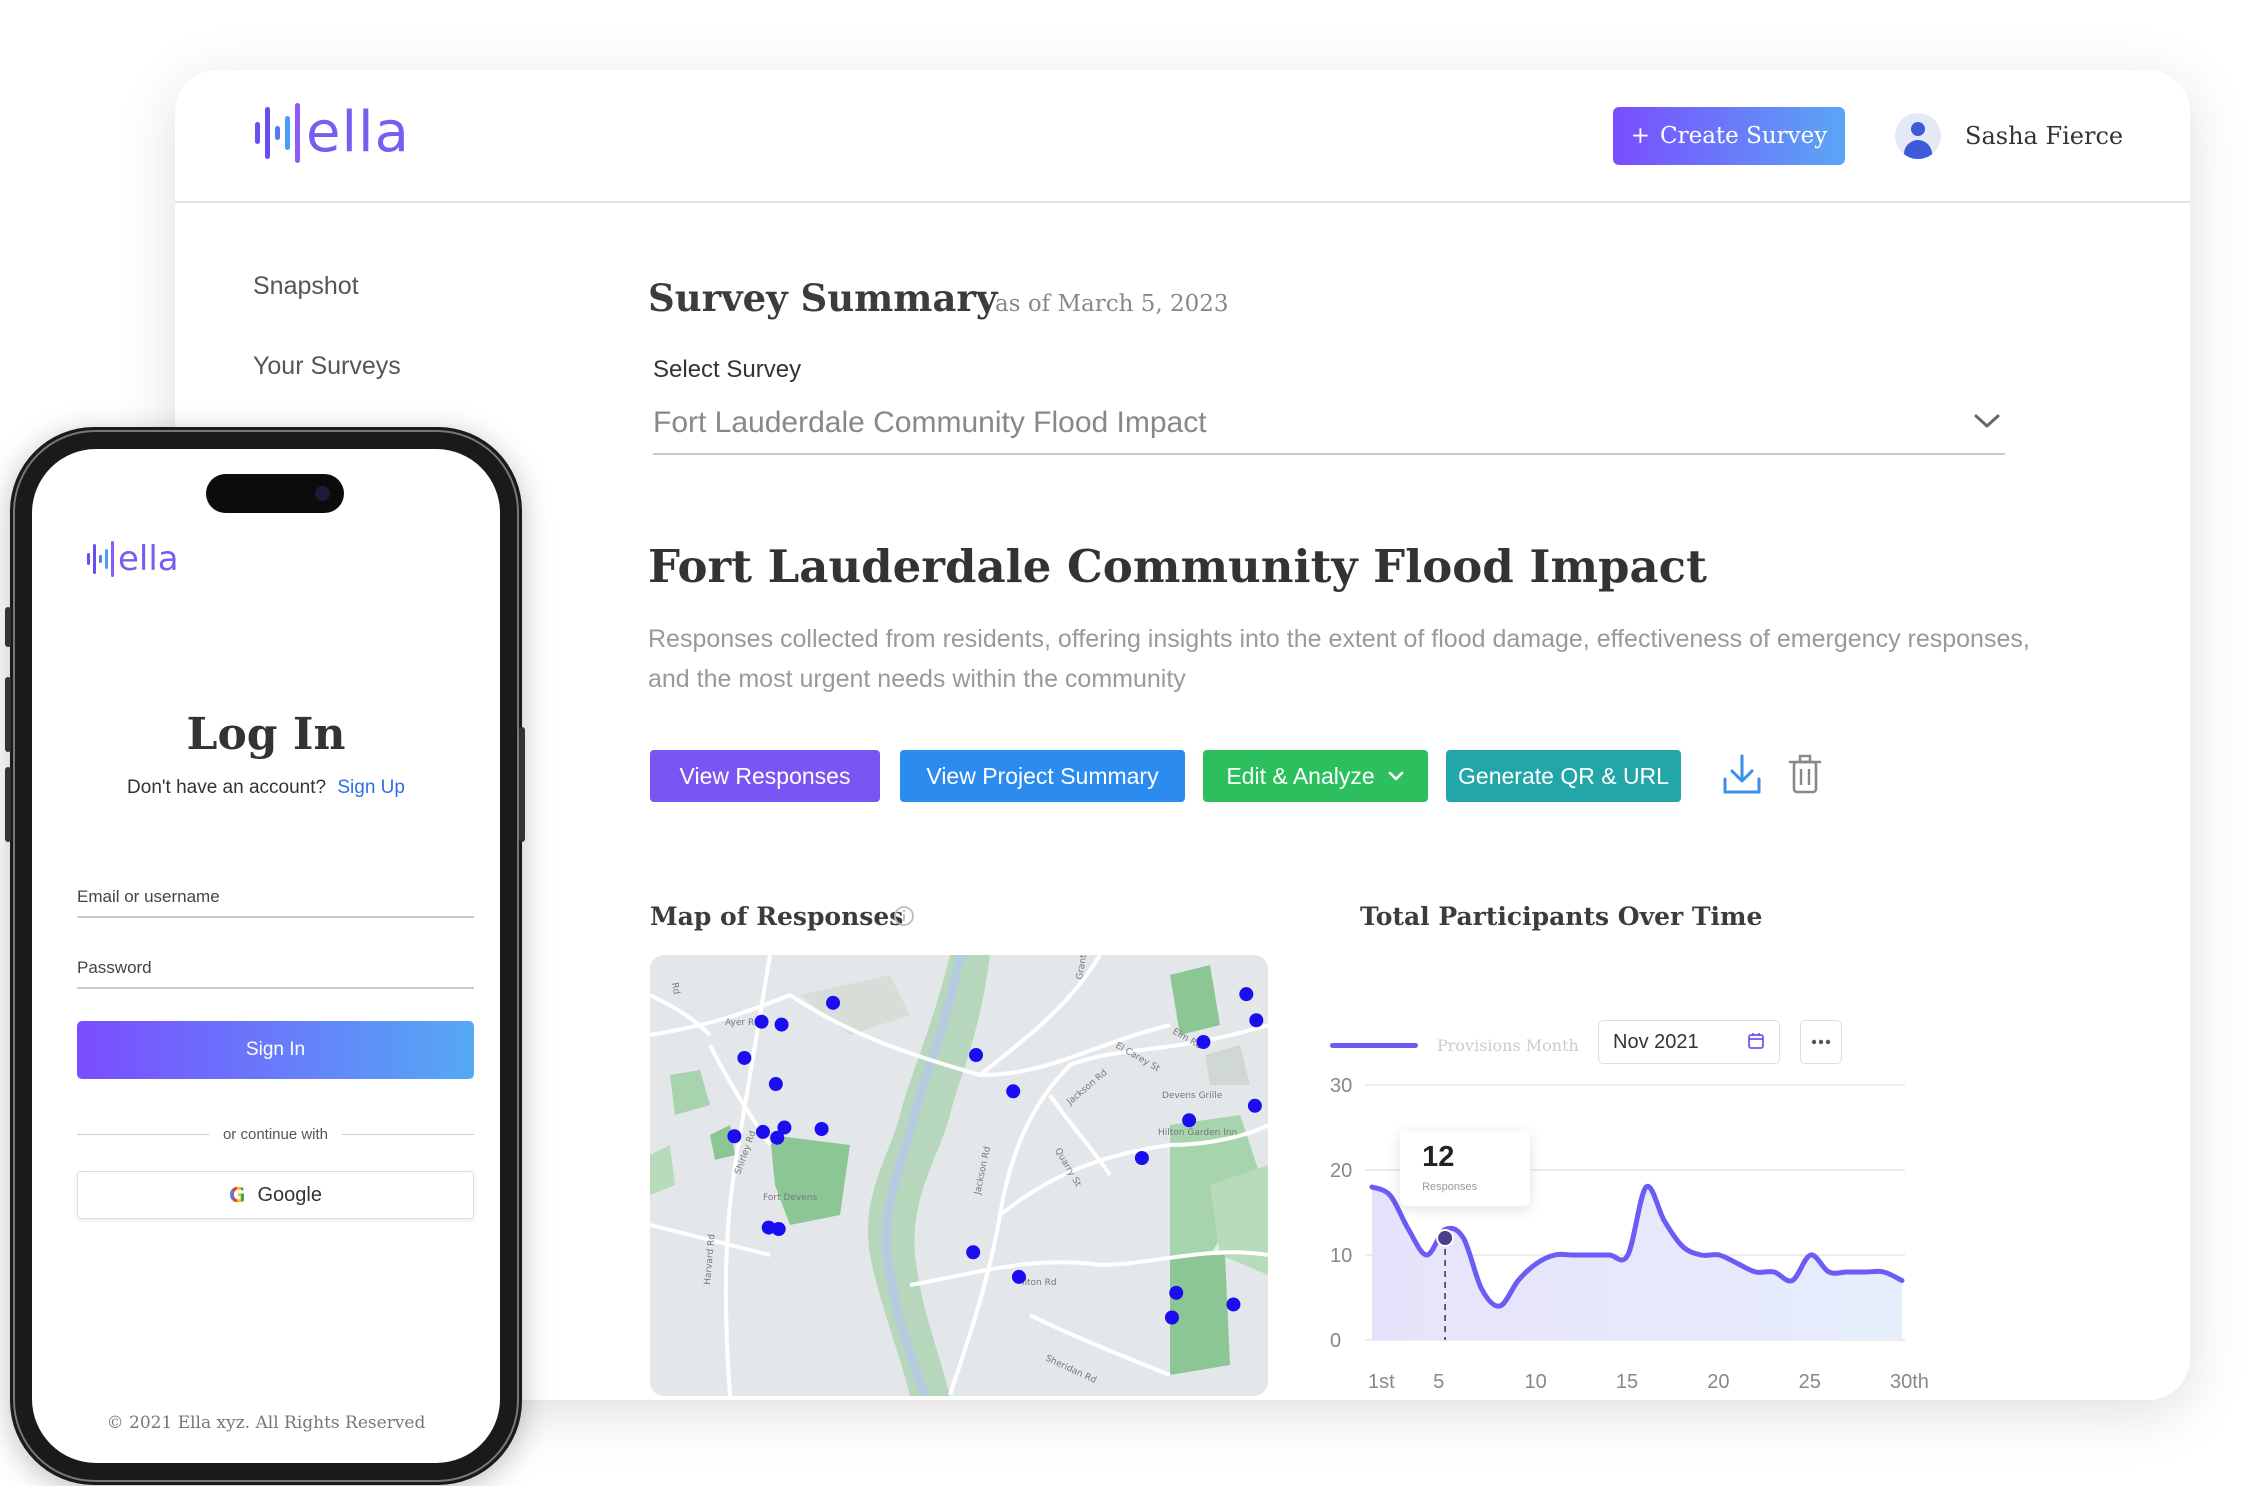 Image resolution: width=2257 pixels, height=1486 pixels. What do you see at coordinates (275, 493) in the screenshot?
I see `dynamic-island` at bounding box center [275, 493].